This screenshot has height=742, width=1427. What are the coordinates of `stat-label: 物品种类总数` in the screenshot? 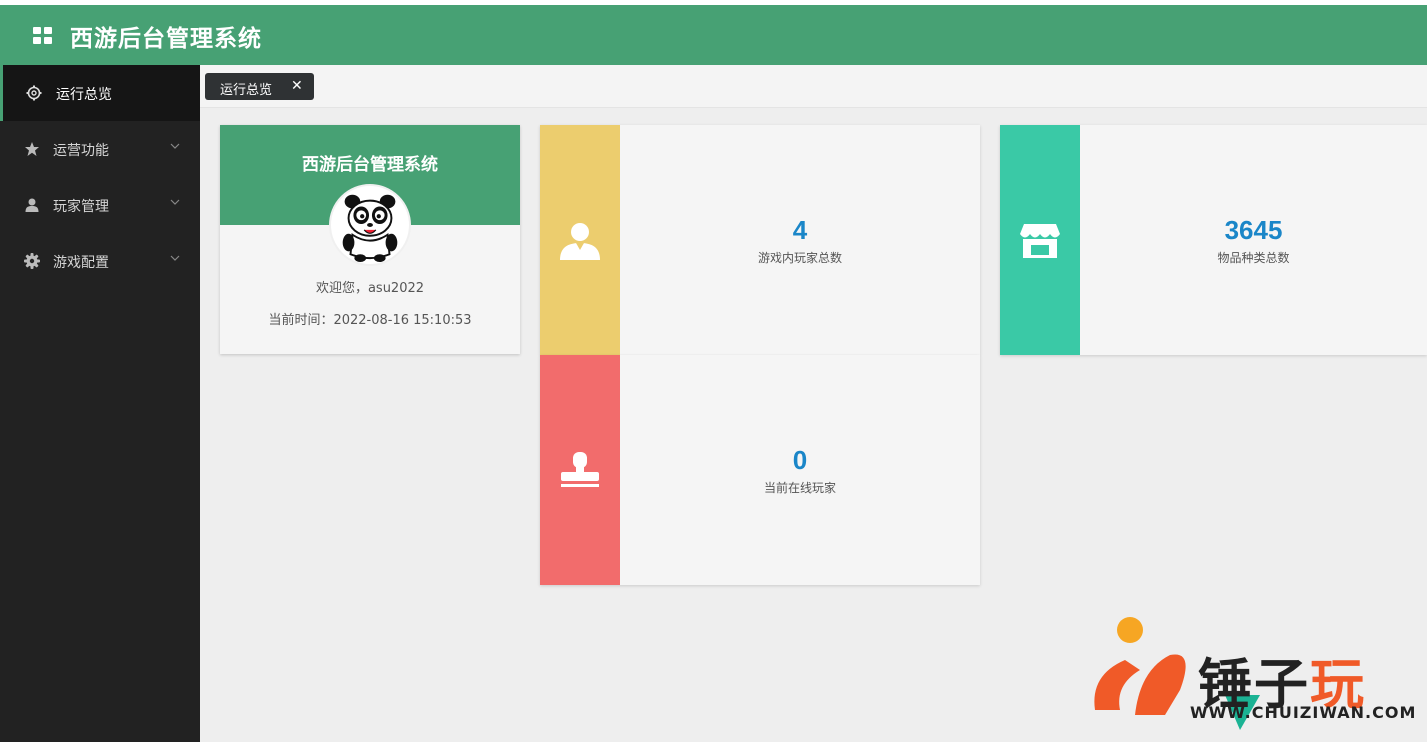 It's located at (1253, 258).